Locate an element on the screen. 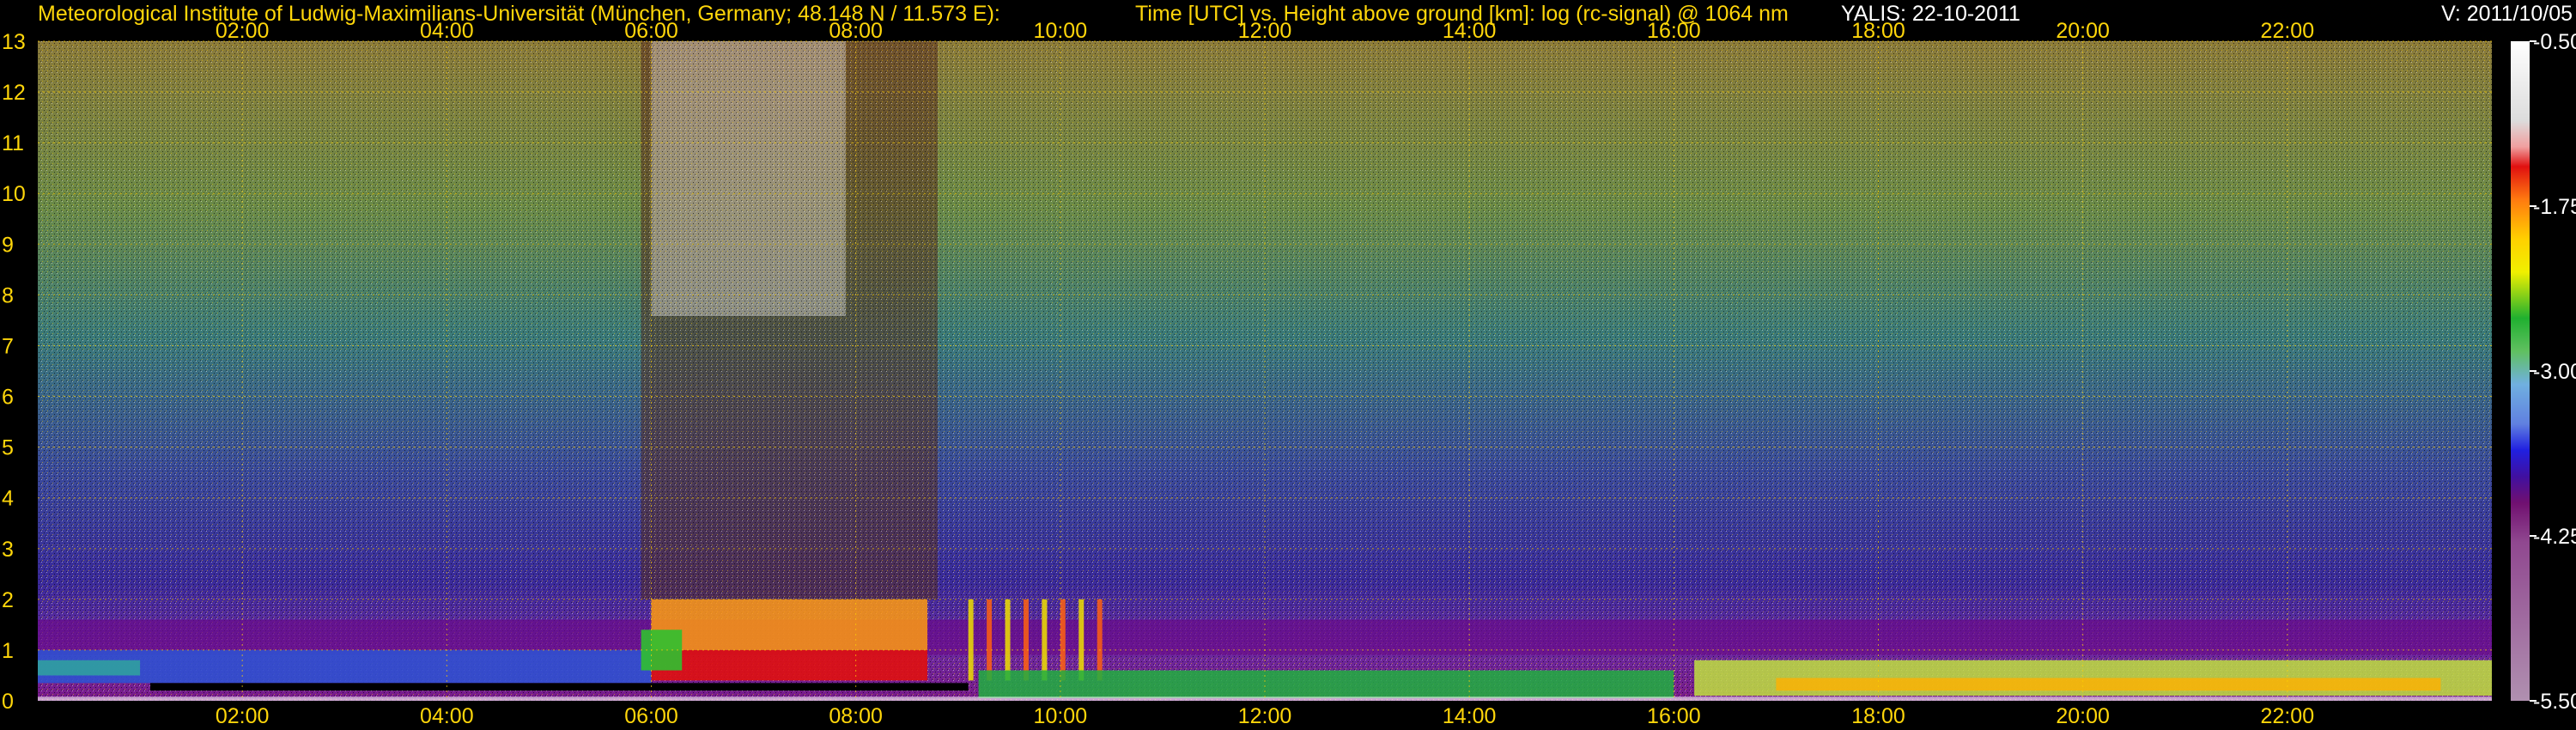  cloud-base-line is located at coordinates (559, 687).